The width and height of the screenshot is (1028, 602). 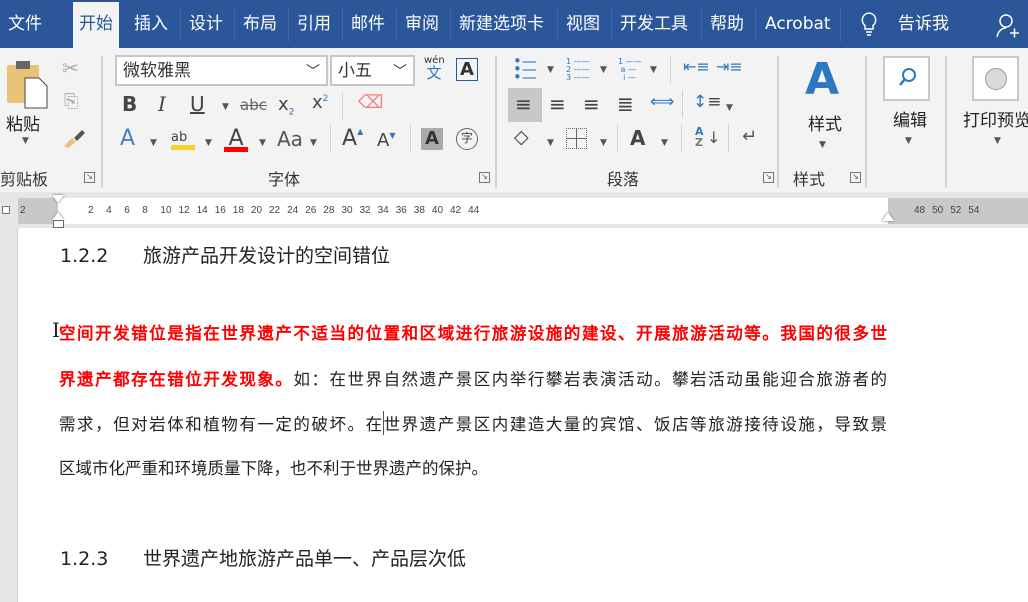 What do you see at coordinates (197, 104) in the screenshot?
I see `underline-icon: U` at bounding box center [197, 104].